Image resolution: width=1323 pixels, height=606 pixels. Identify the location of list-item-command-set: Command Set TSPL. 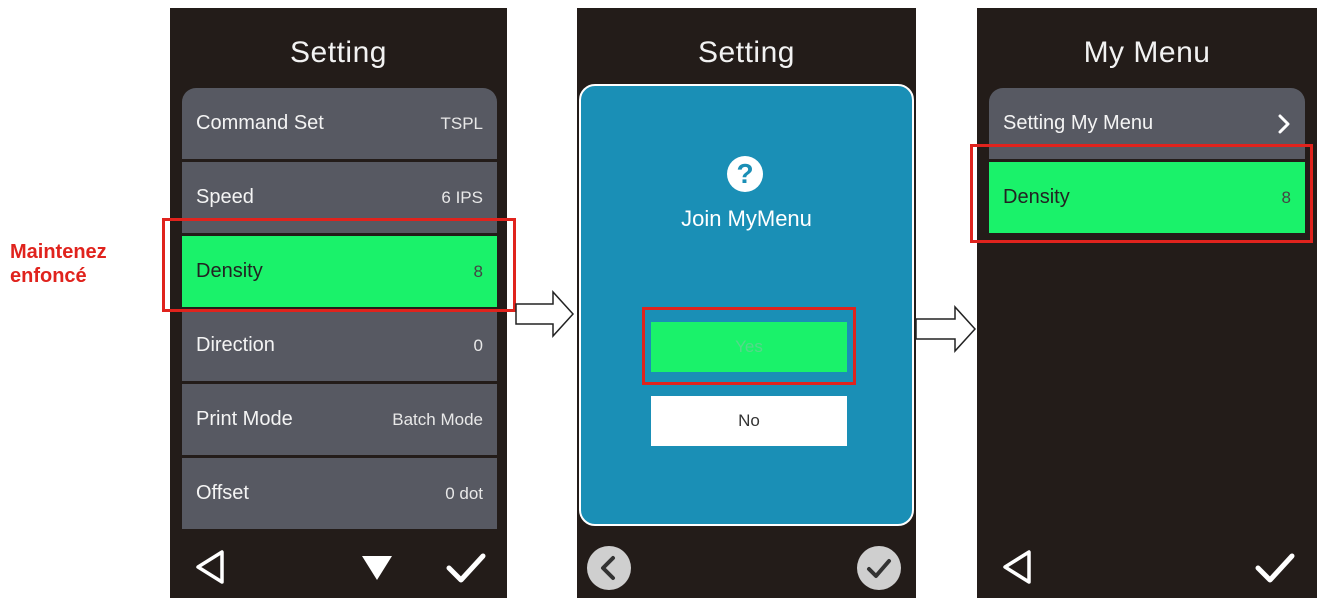
(339, 123).